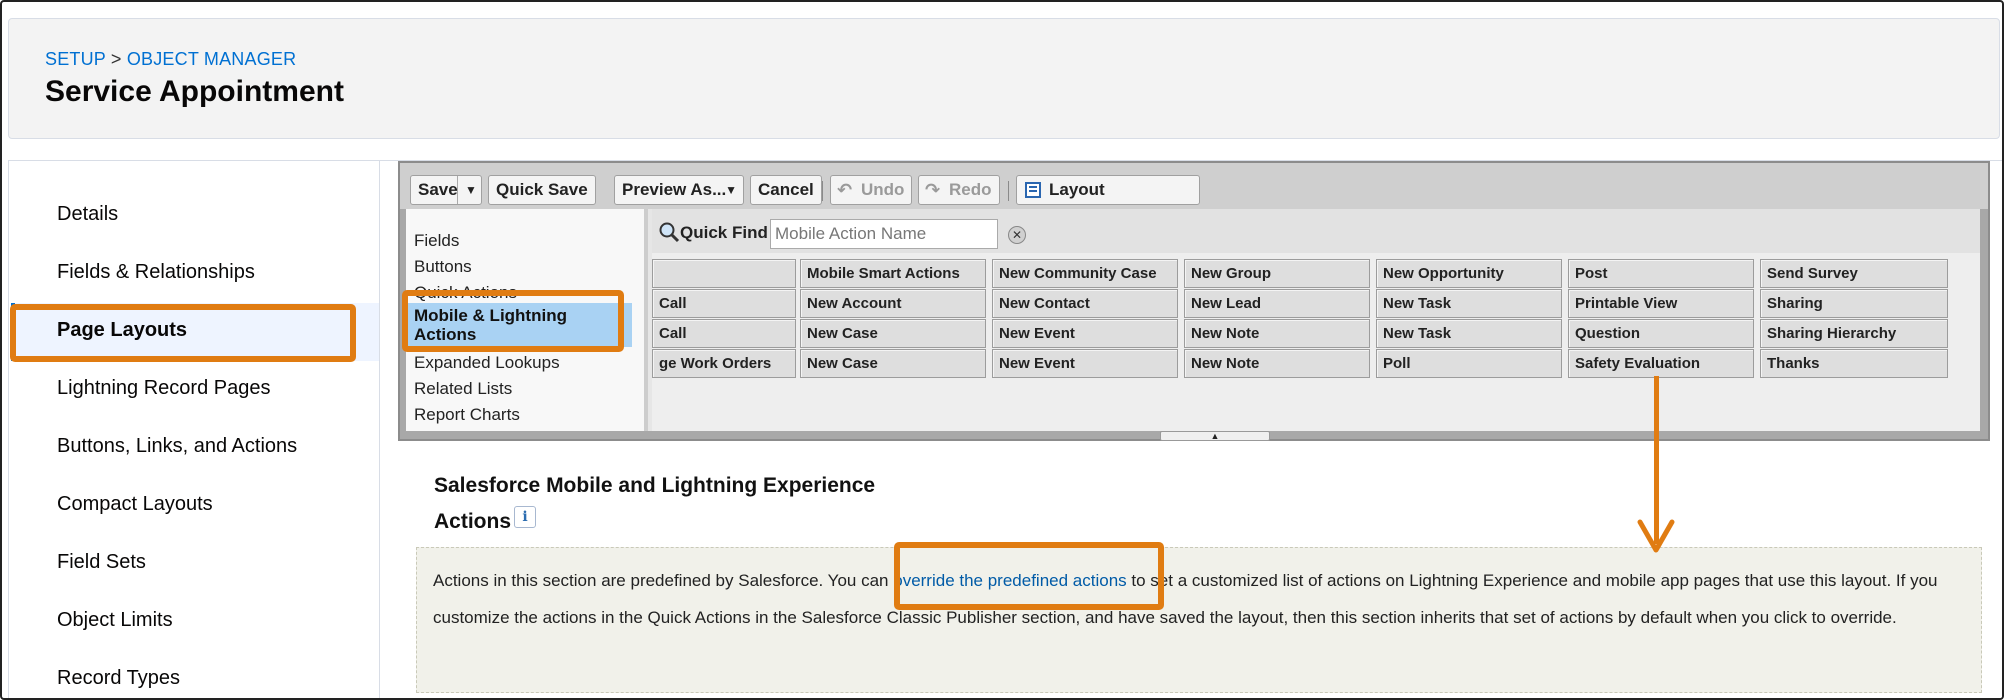  What do you see at coordinates (1854, 273) in the screenshot?
I see `palette-item: Send Survey` at bounding box center [1854, 273].